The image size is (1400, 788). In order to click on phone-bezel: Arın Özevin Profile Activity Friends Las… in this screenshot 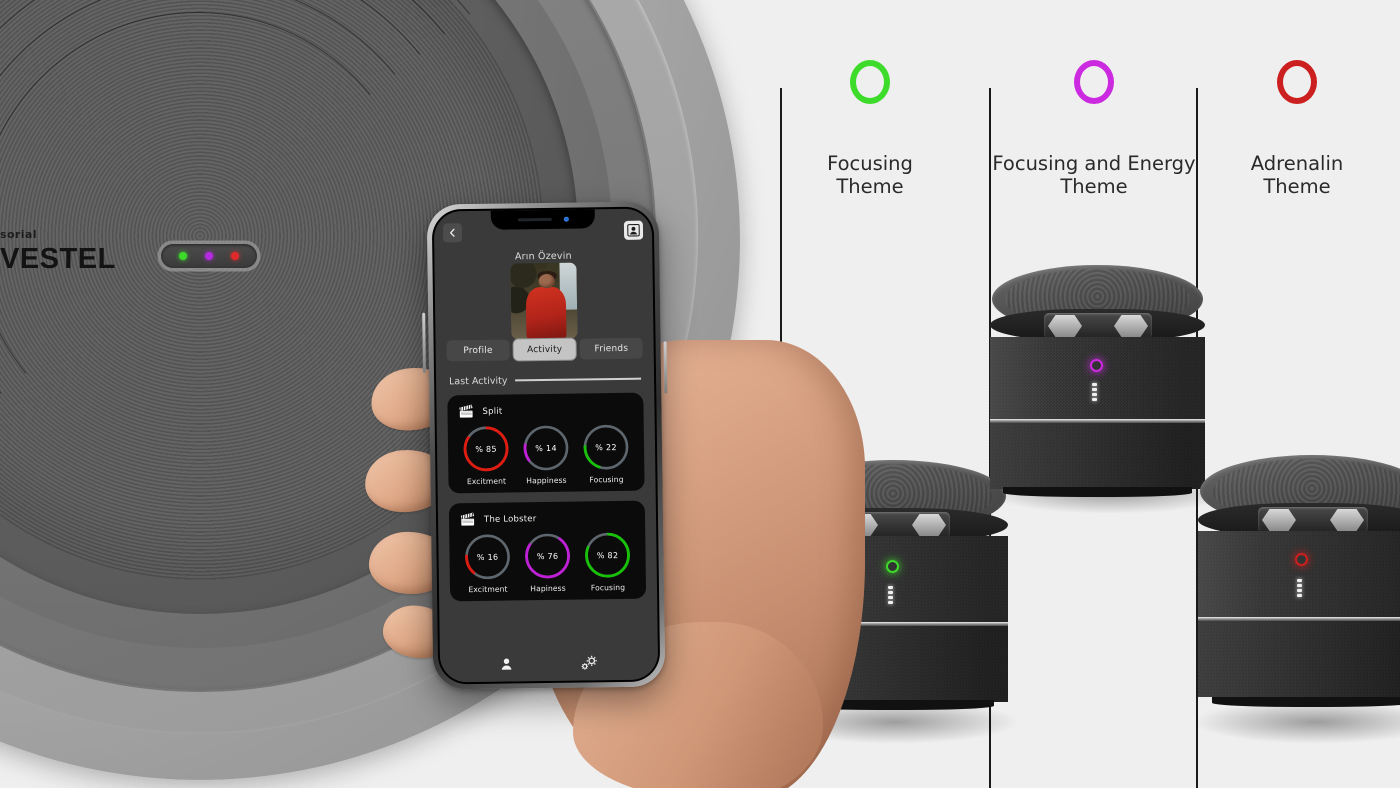, I will do `click(546, 445)`.